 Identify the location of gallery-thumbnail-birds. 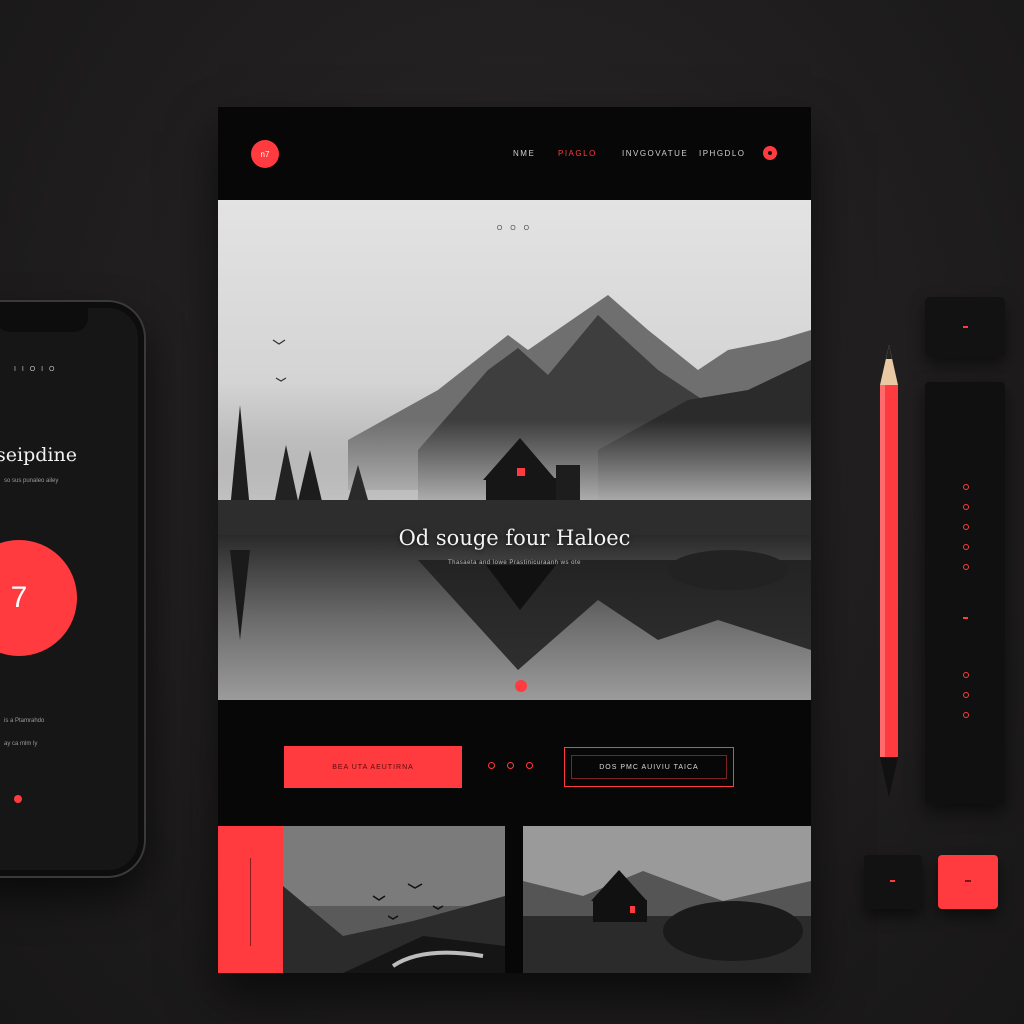
(394, 899).